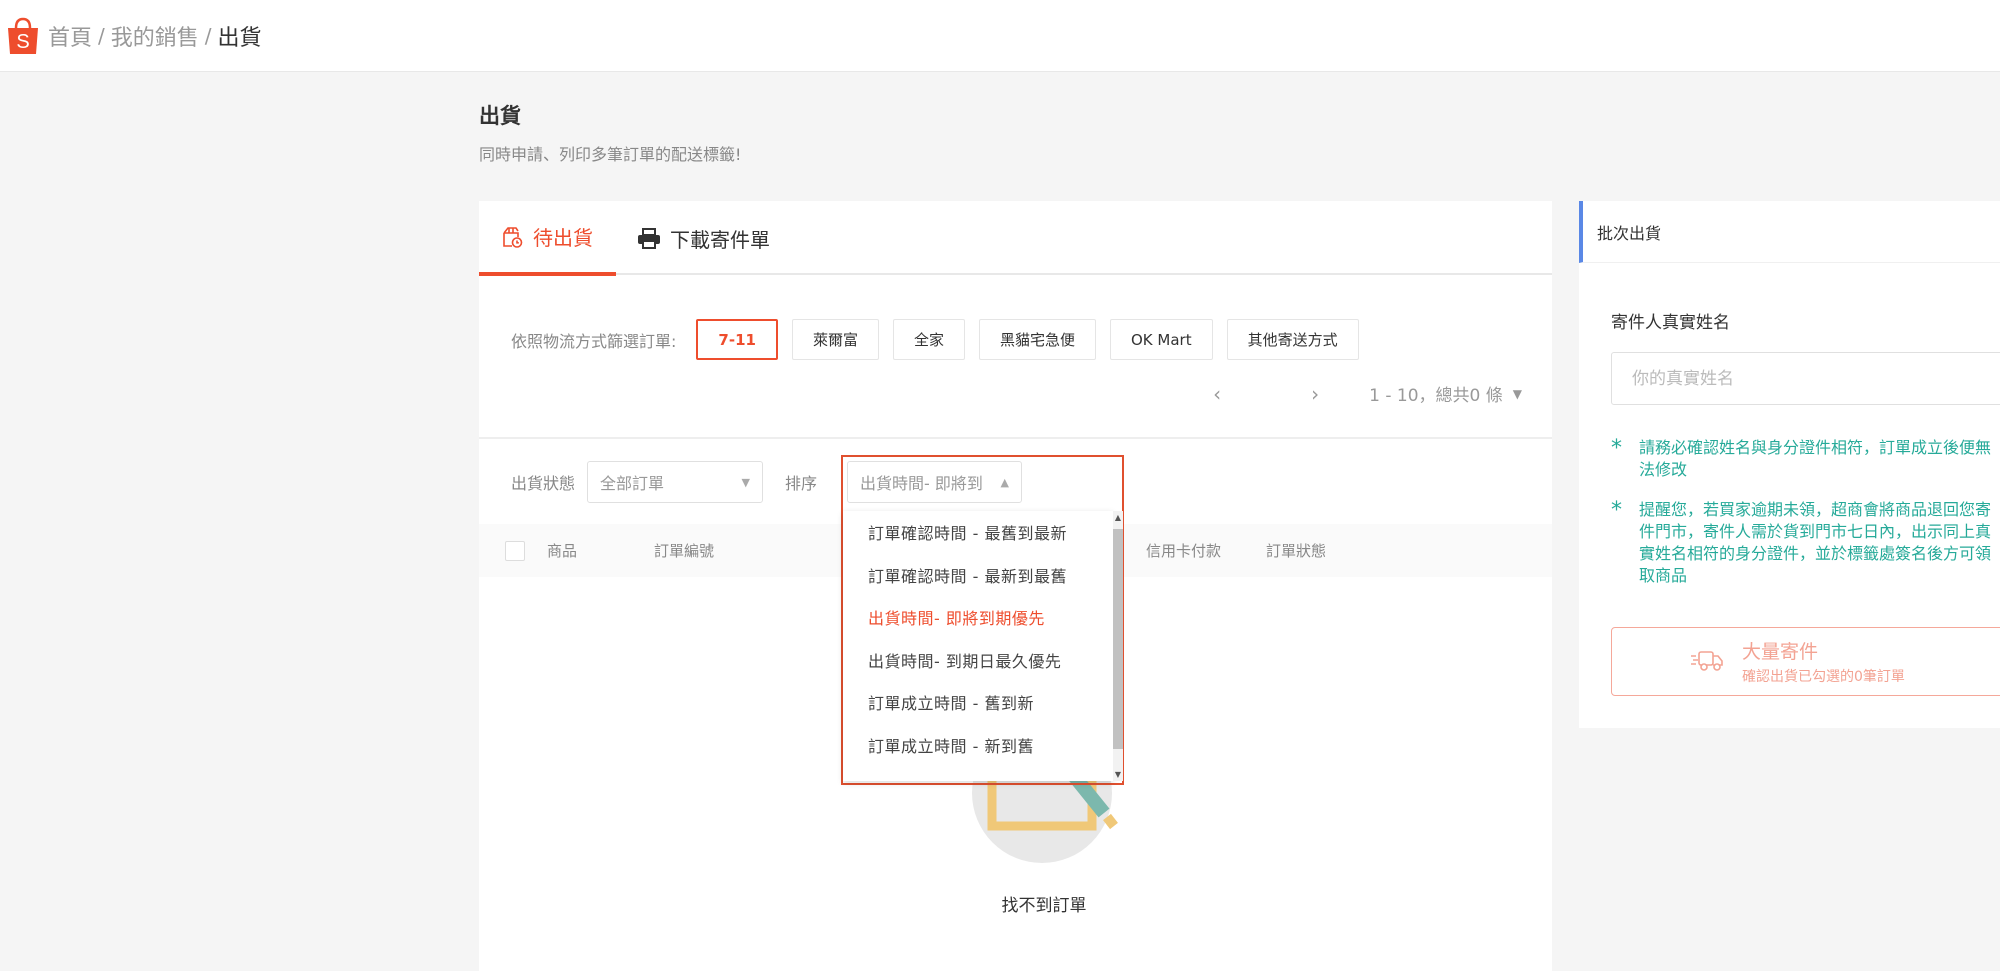 Image resolution: width=2000 pixels, height=971 pixels. I want to click on page-subtitle: 同時申請、列印多筆訂單的配送標籤!, so click(610, 154).